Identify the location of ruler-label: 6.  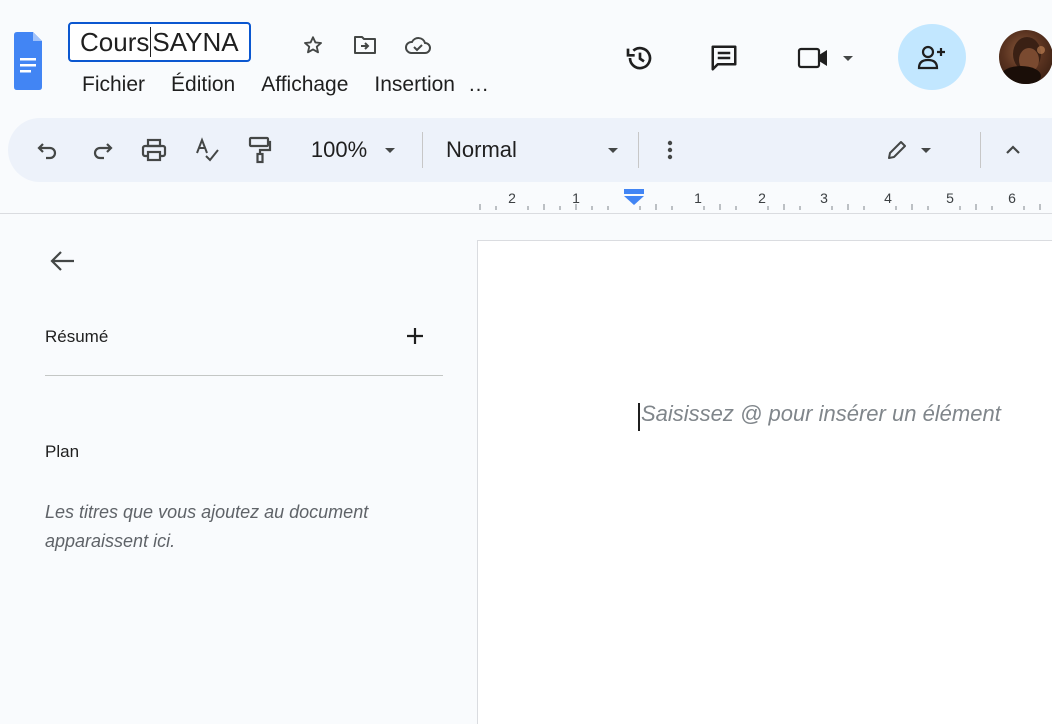
(1012, 198).